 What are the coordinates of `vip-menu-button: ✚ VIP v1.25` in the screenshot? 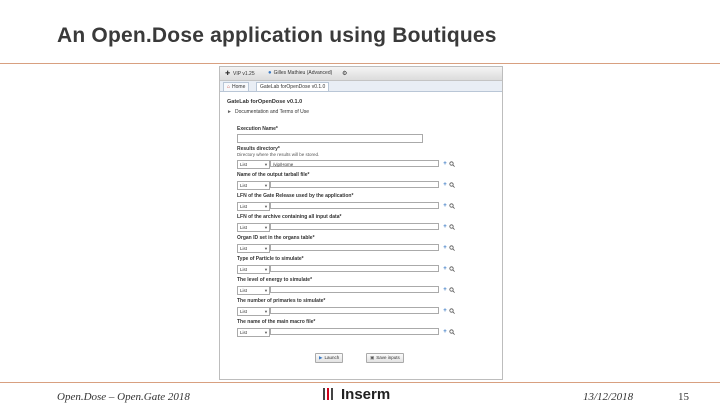 It's located at (240, 74).